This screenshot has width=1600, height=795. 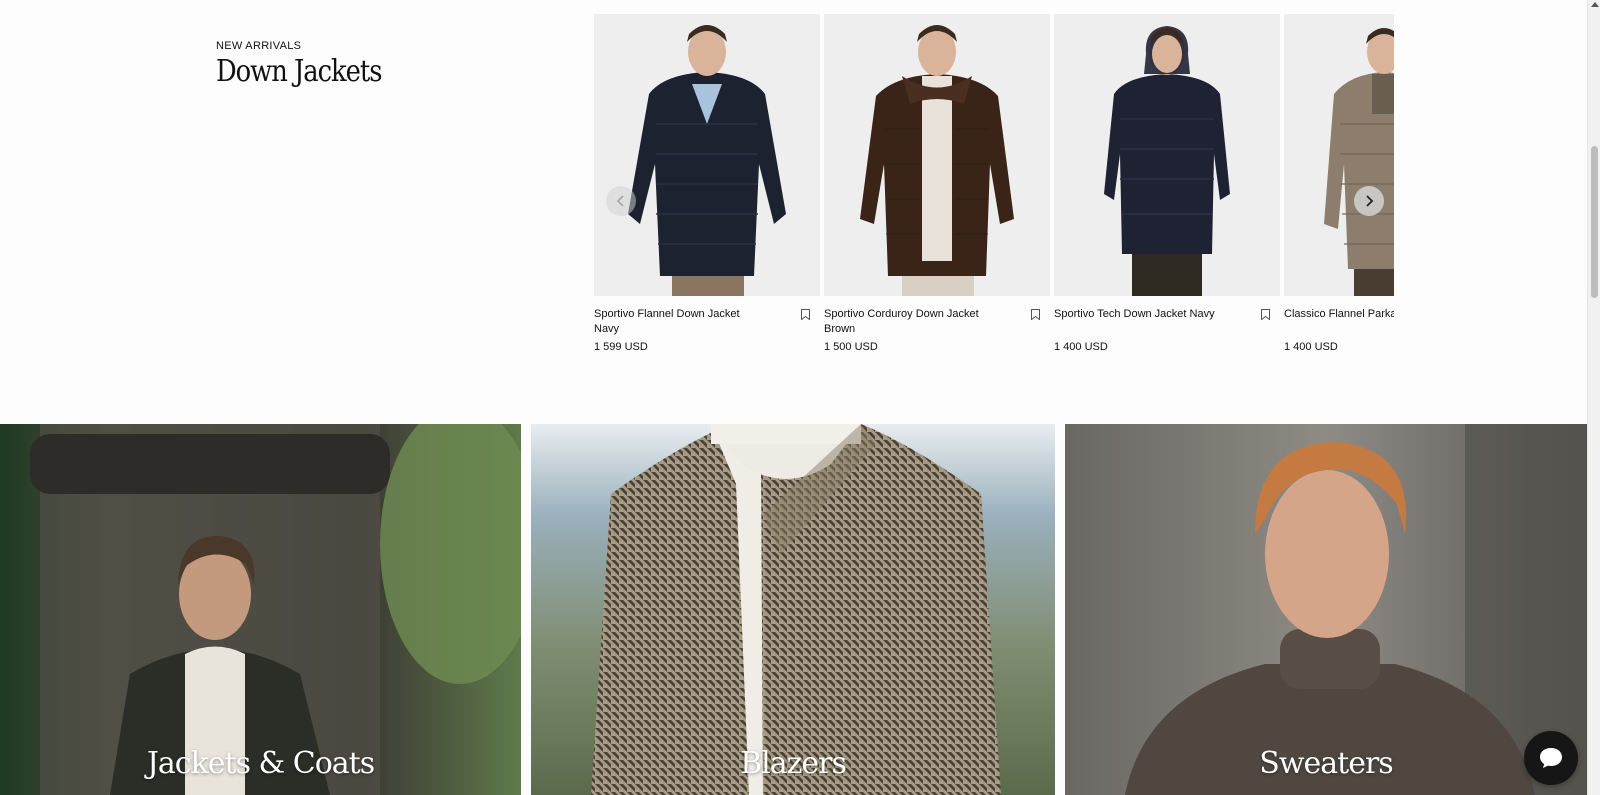 I want to click on product-name: Classico Flannel Parka, so click(x=1339, y=314).